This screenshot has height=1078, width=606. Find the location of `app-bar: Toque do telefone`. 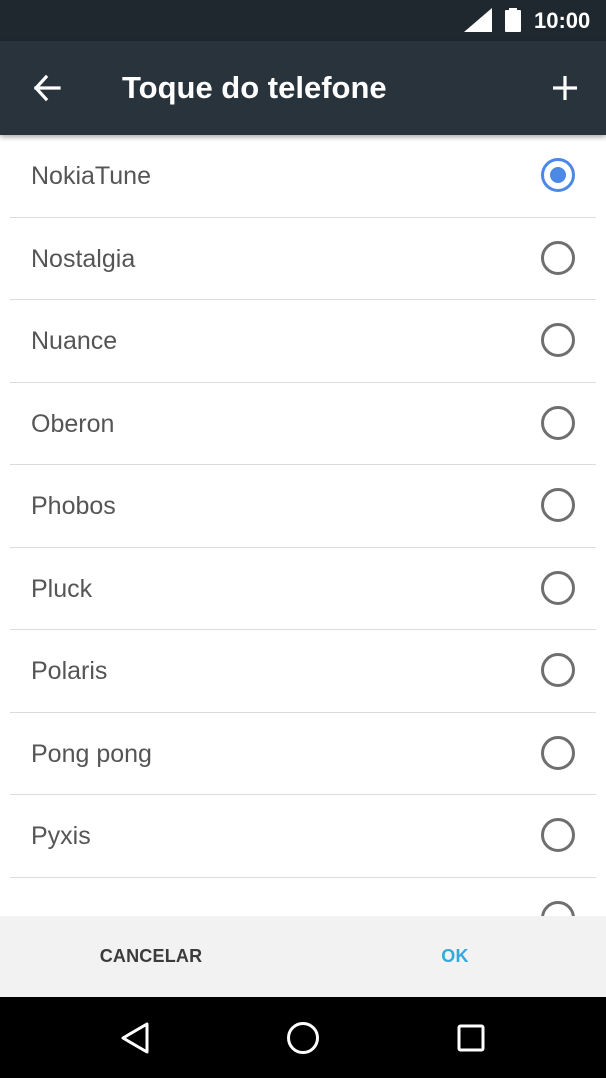

app-bar: Toque do telefone is located at coordinates (303, 88).